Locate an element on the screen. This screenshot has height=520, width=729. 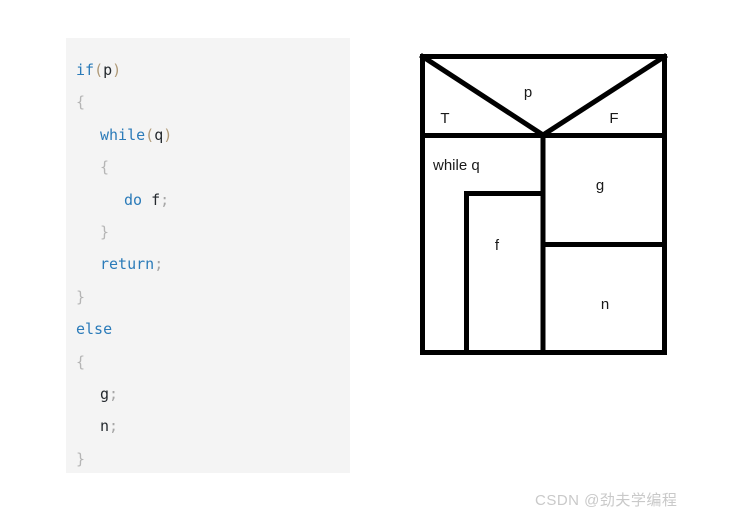
code-token: g is located at coordinates (105, 393).